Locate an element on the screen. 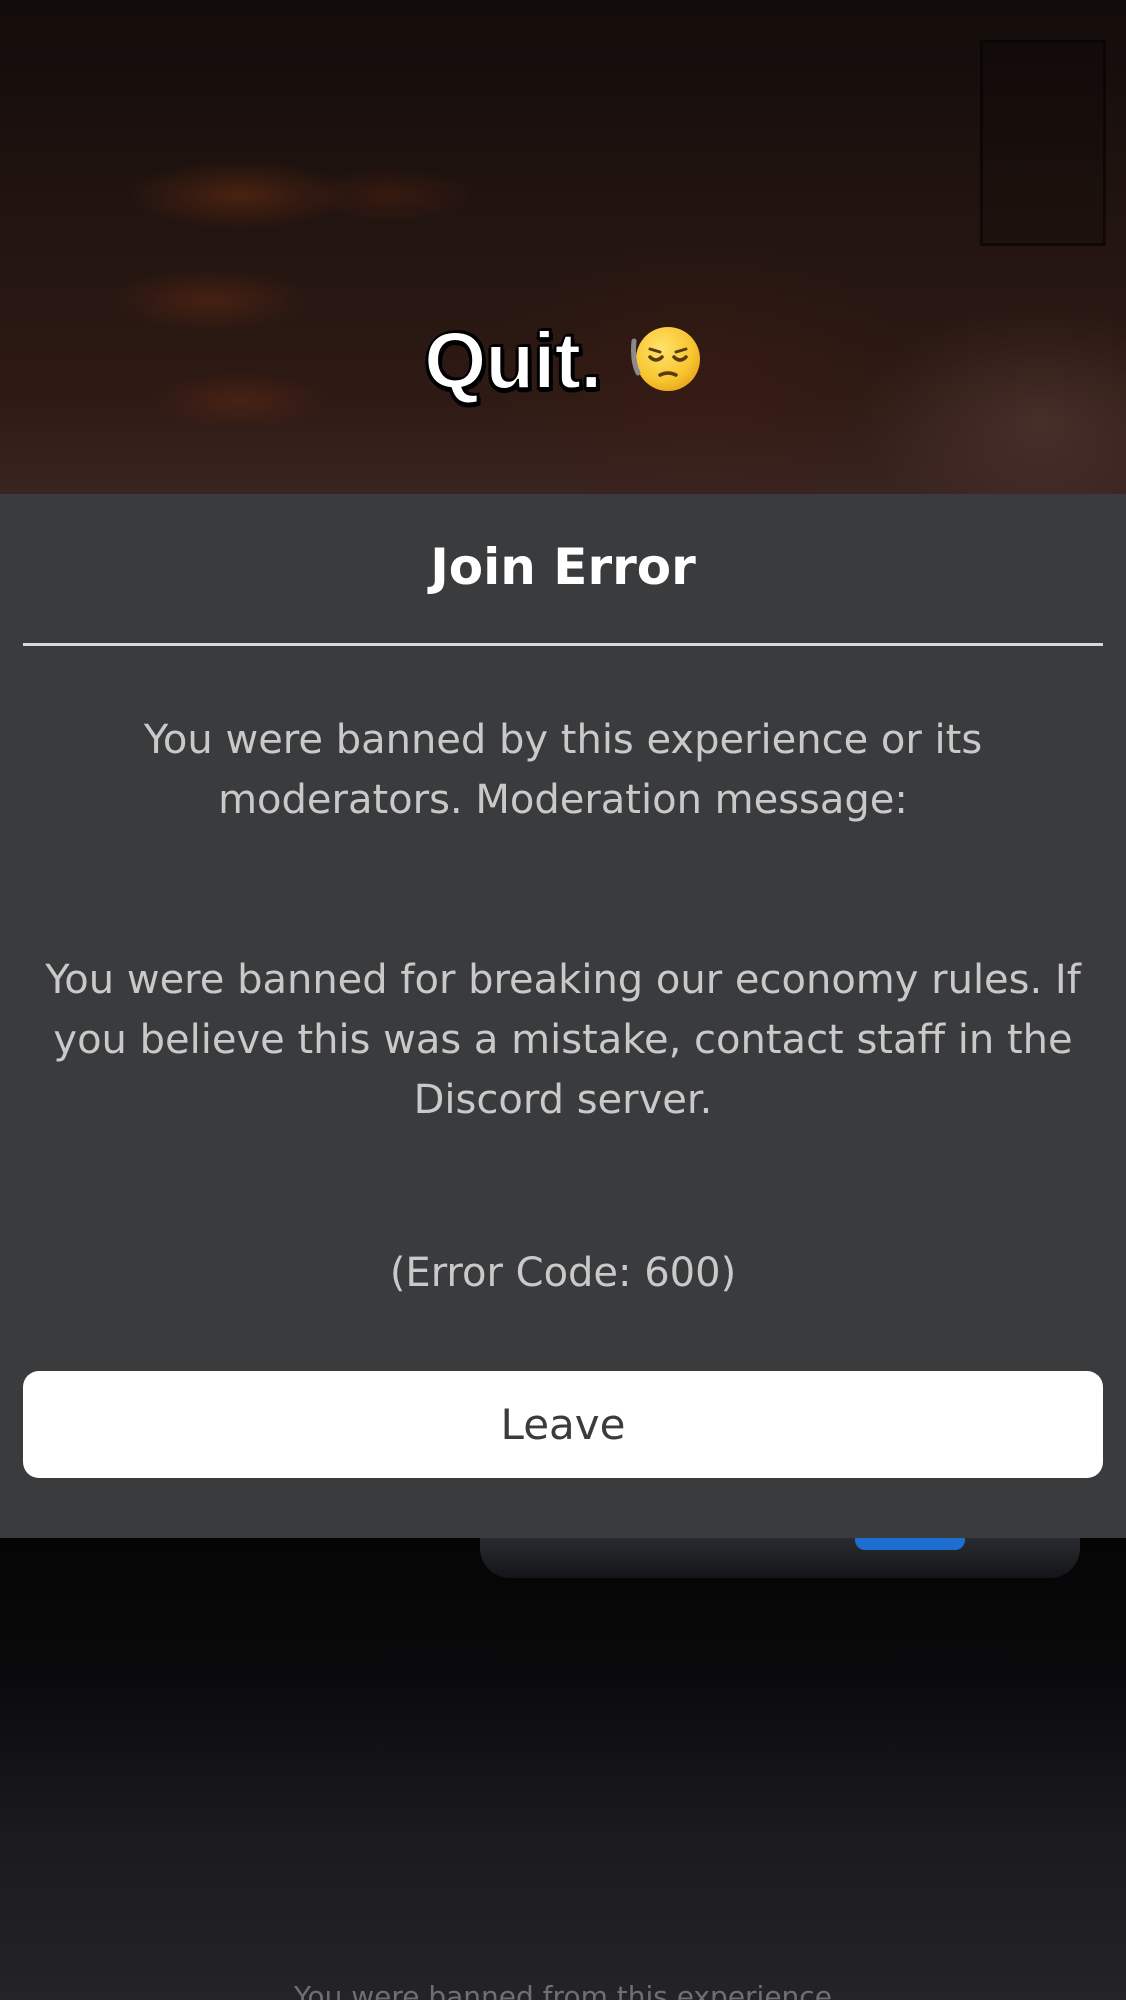 Image resolution: width=1126 pixels, height=2000 pixels. video-caption: Quit. is located at coordinates (563, 361).